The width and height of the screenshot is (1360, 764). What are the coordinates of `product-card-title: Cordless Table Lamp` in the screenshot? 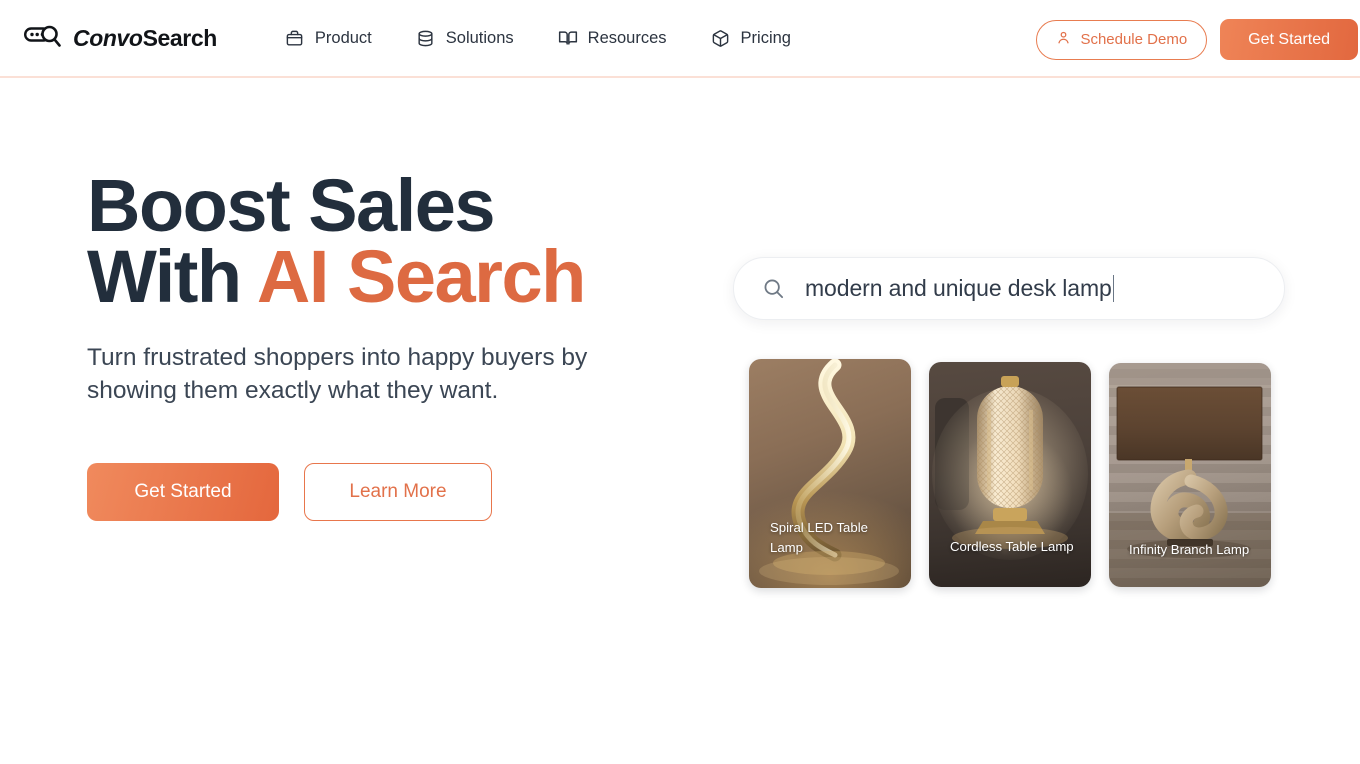 It's located at (1012, 547).